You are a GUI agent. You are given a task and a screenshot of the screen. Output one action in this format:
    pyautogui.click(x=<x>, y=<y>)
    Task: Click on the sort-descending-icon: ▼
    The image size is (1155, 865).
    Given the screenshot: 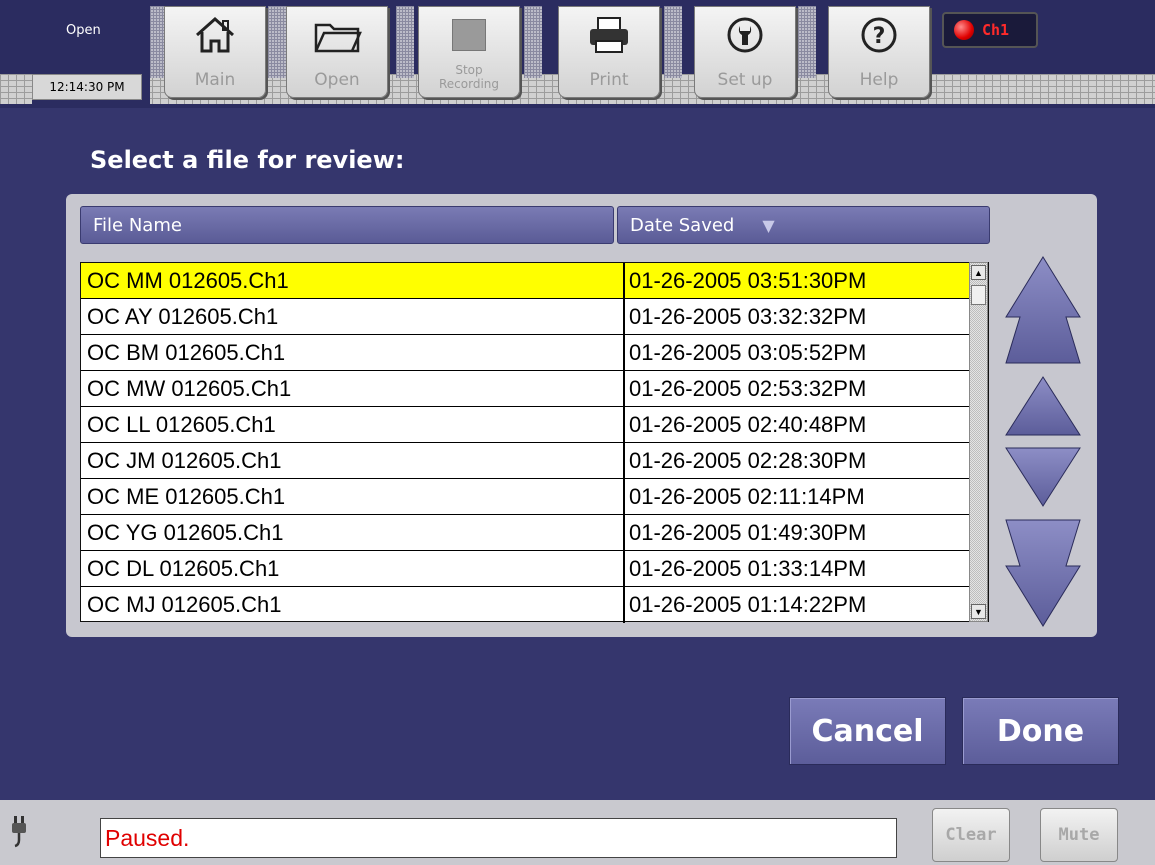 What is the action you would take?
    pyautogui.click(x=768, y=225)
    